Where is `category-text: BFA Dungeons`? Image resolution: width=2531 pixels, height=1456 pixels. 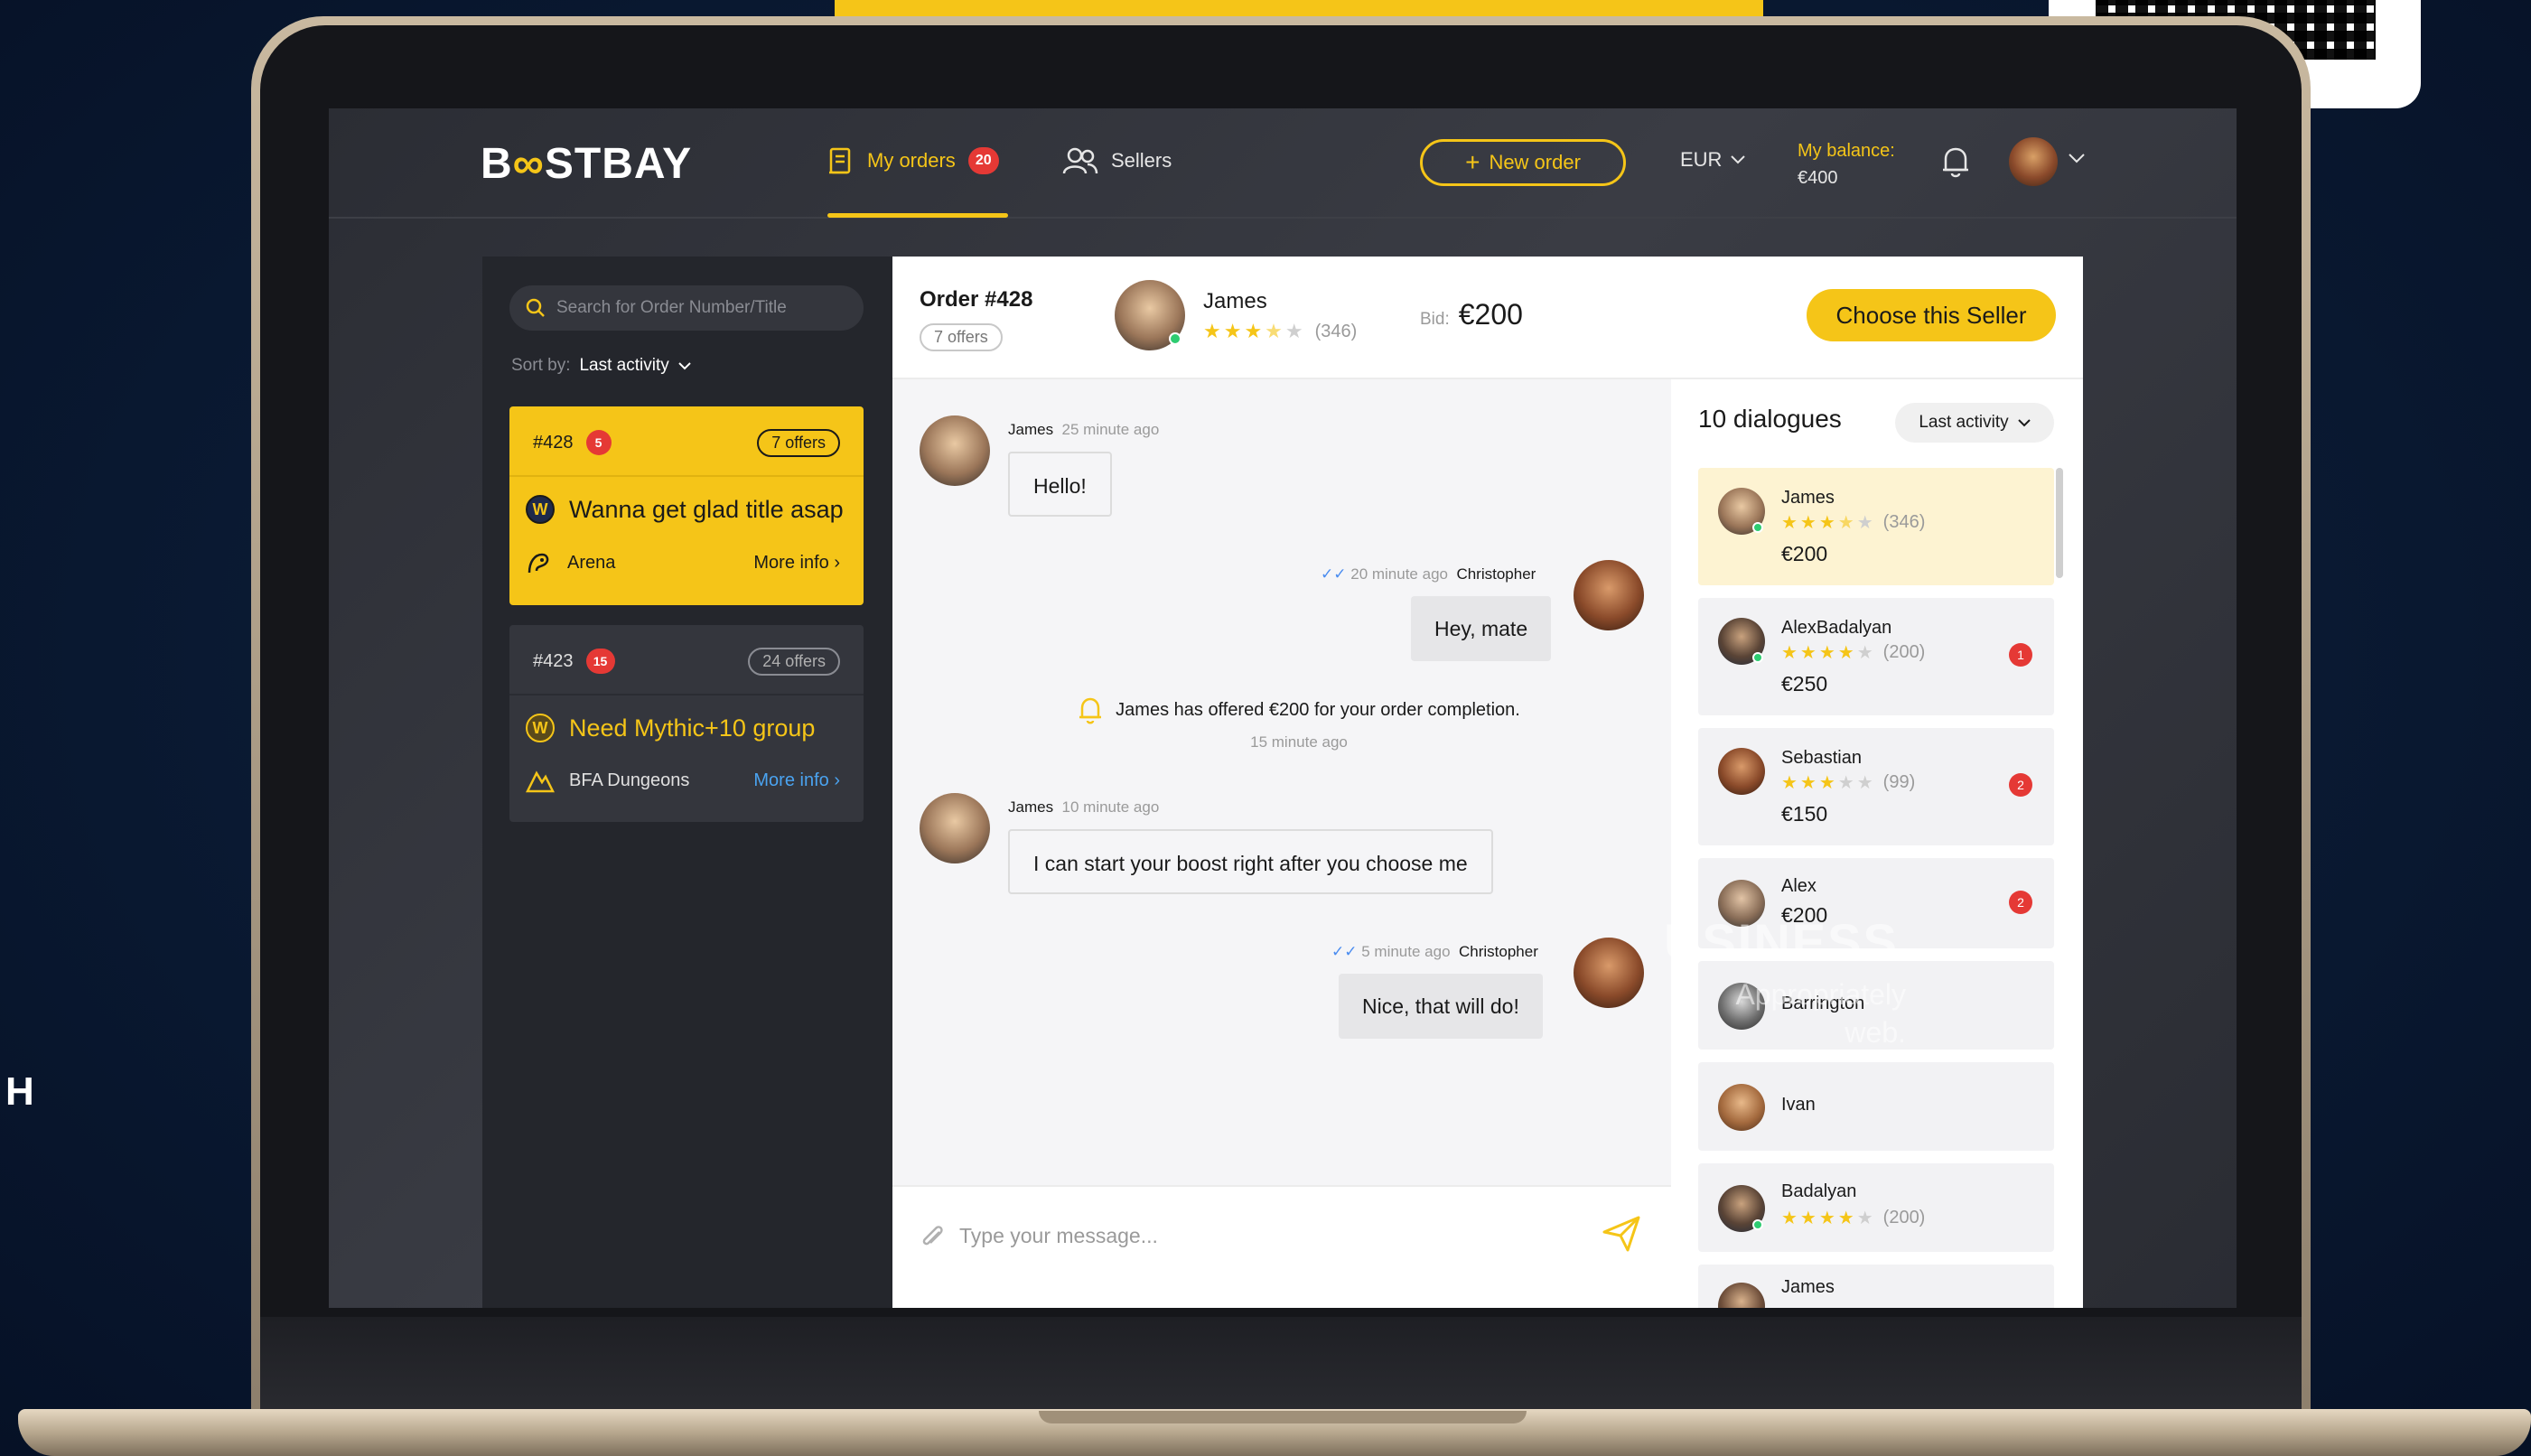
category-text: BFA Dungeons is located at coordinates (629, 780).